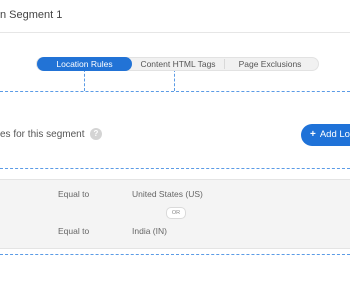 The image size is (350, 288). What do you see at coordinates (167, 194) in the screenshot?
I see `rule-value: United States (US)` at bounding box center [167, 194].